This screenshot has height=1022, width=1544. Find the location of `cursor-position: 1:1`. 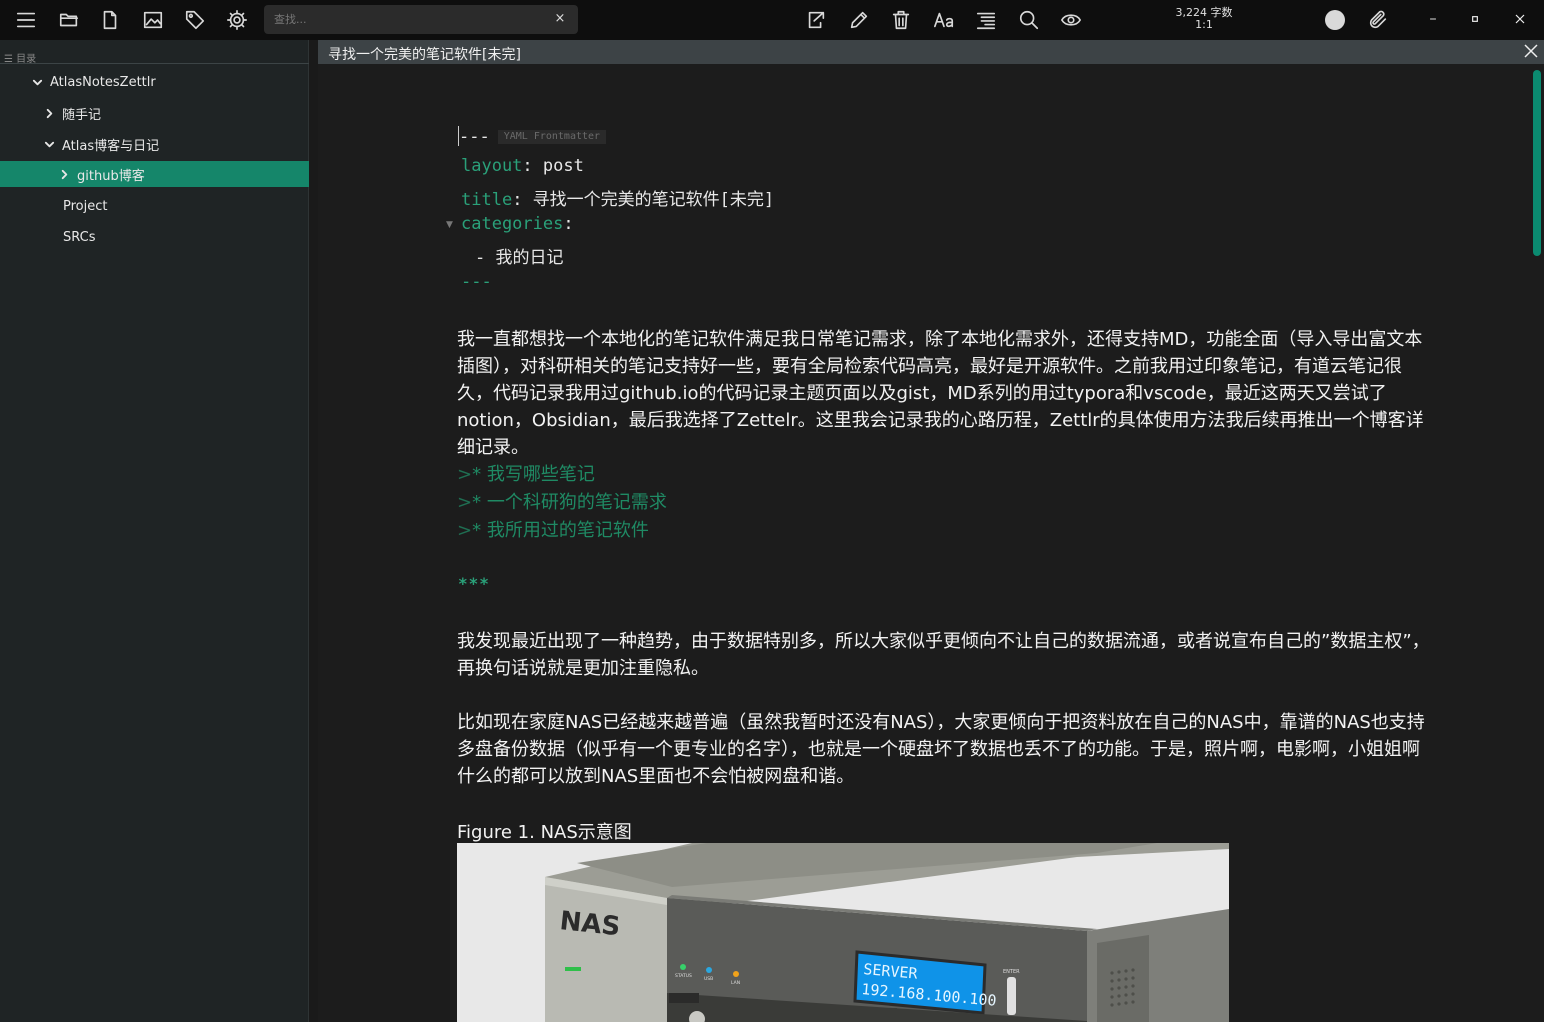

cursor-position: 1:1 is located at coordinates (1204, 24).